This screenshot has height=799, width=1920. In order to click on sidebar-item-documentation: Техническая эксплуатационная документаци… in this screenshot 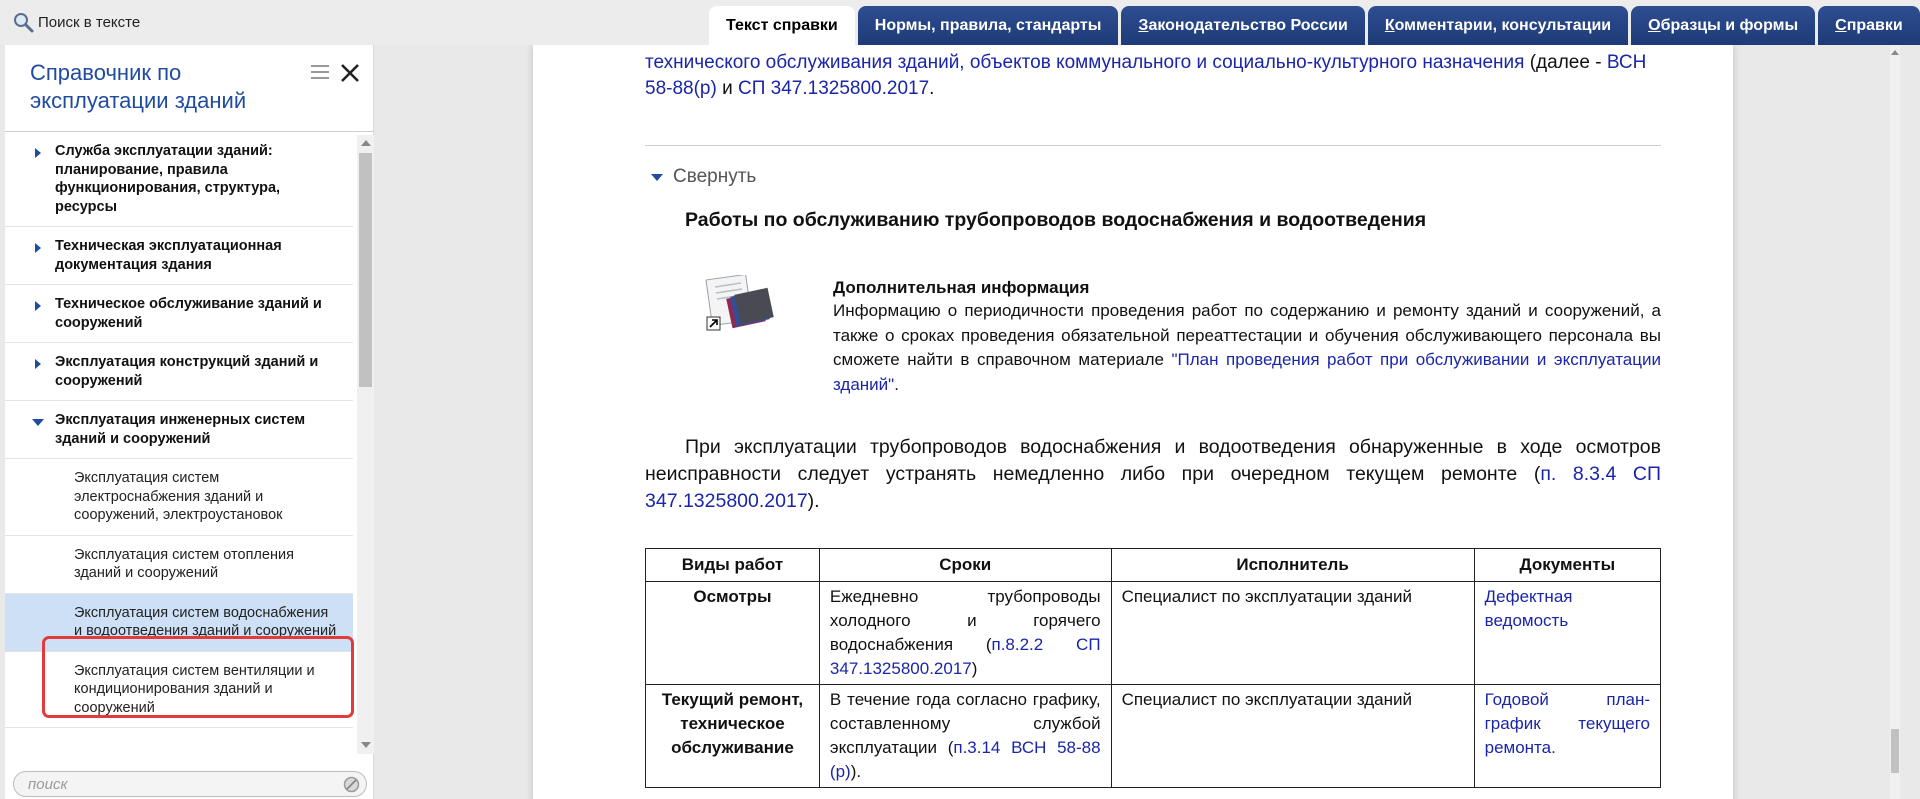, I will do `click(179, 256)`.